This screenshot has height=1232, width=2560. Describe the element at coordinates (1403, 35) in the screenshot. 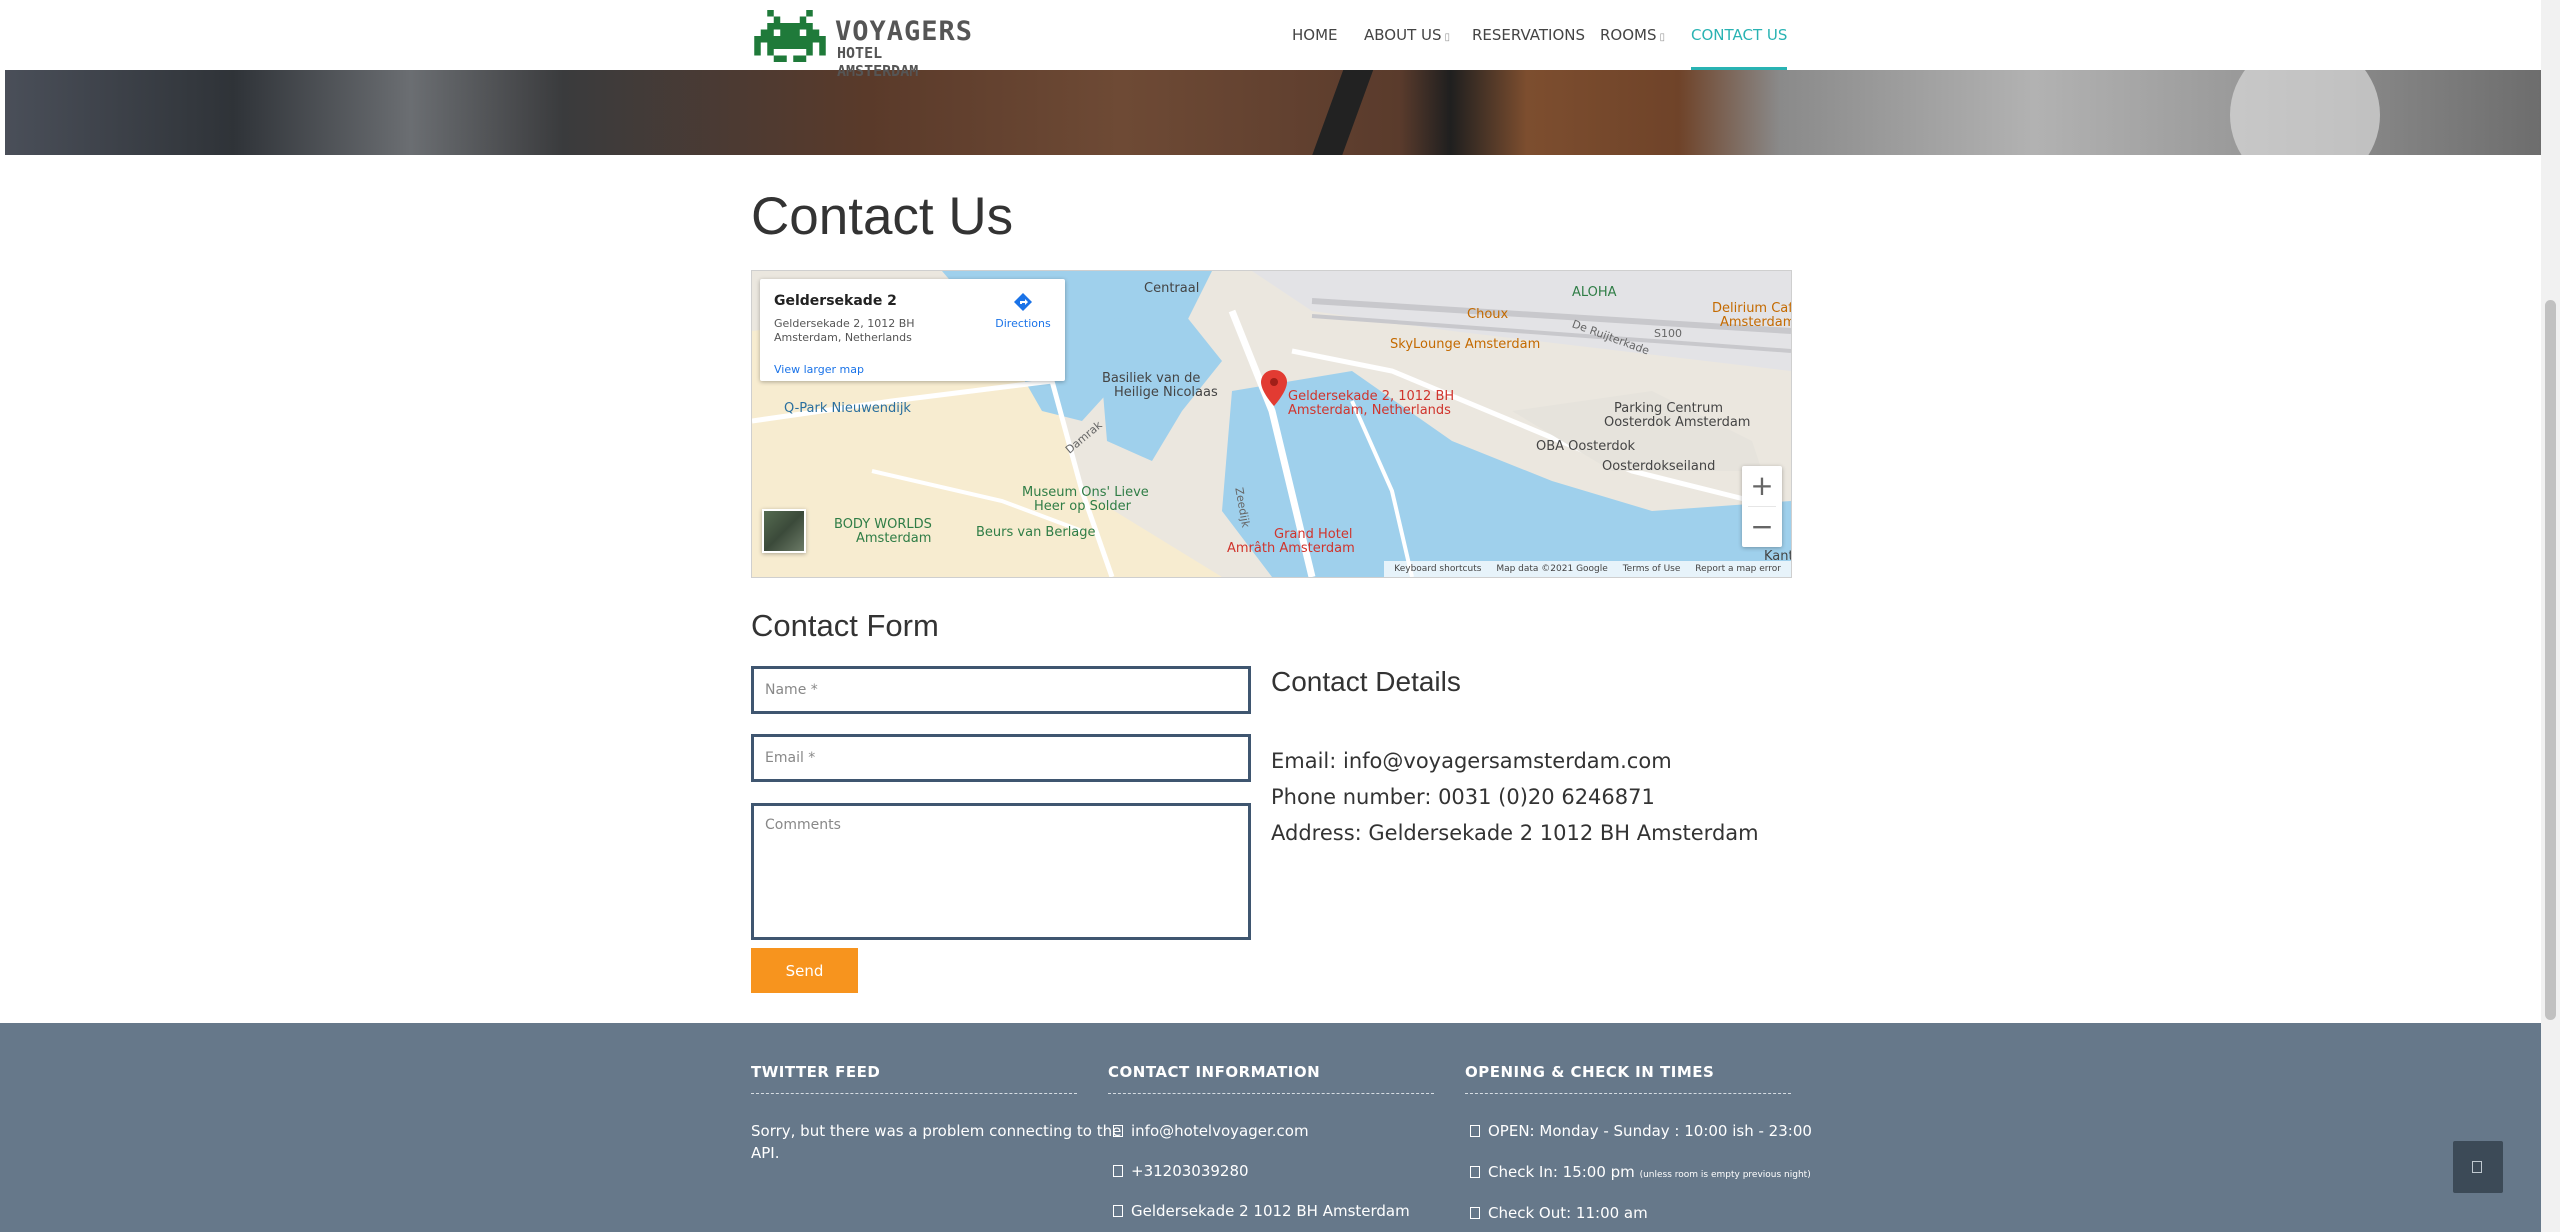

I see `nav-about-label: ABOUT US` at that location.